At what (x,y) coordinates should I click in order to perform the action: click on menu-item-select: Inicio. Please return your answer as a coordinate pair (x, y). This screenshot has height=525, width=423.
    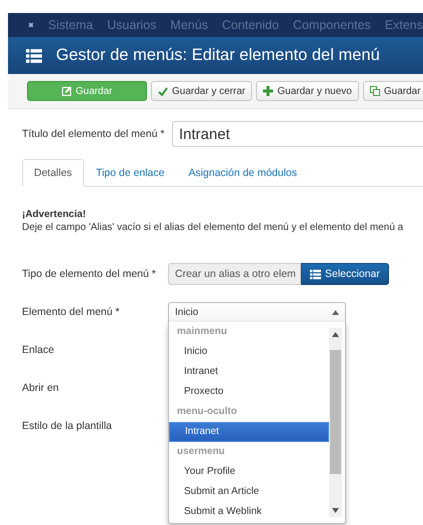
    Looking at the image, I should click on (257, 312).